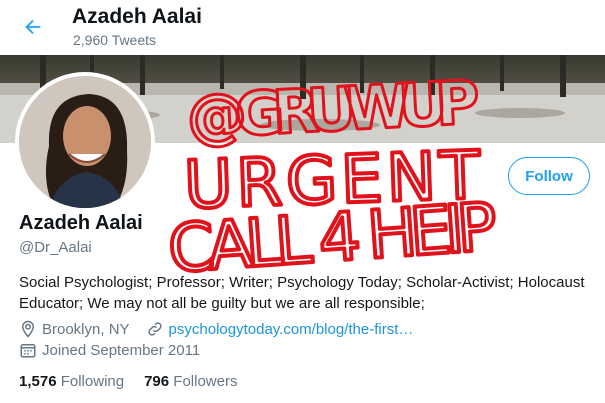  I want to click on tweet-count: 2,960 Tweets, so click(115, 40).